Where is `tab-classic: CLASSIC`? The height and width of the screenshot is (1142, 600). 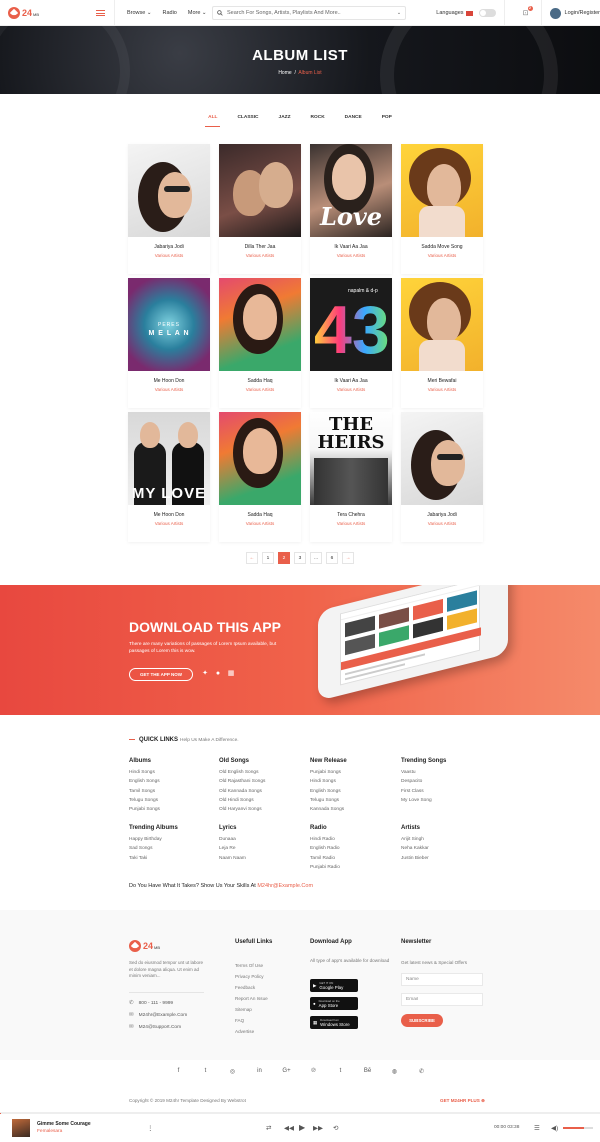 tab-classic: CLASSIC is located at coordinates (247, 117).